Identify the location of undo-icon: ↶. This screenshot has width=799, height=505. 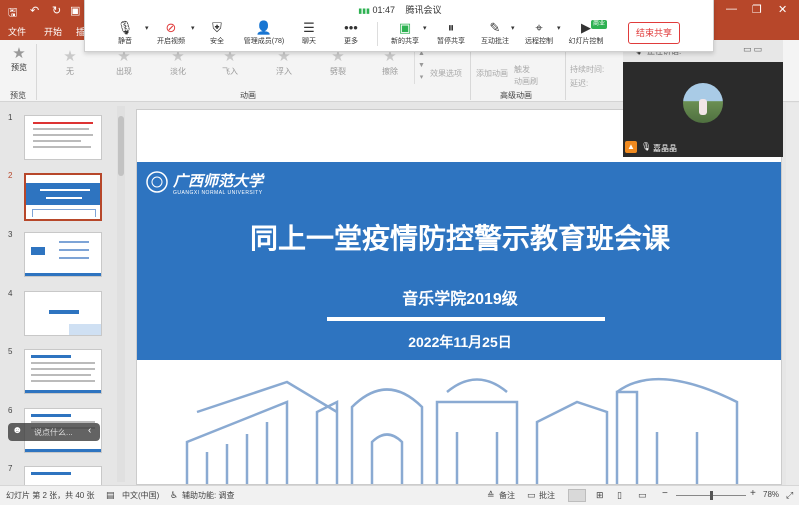
(34, 10).